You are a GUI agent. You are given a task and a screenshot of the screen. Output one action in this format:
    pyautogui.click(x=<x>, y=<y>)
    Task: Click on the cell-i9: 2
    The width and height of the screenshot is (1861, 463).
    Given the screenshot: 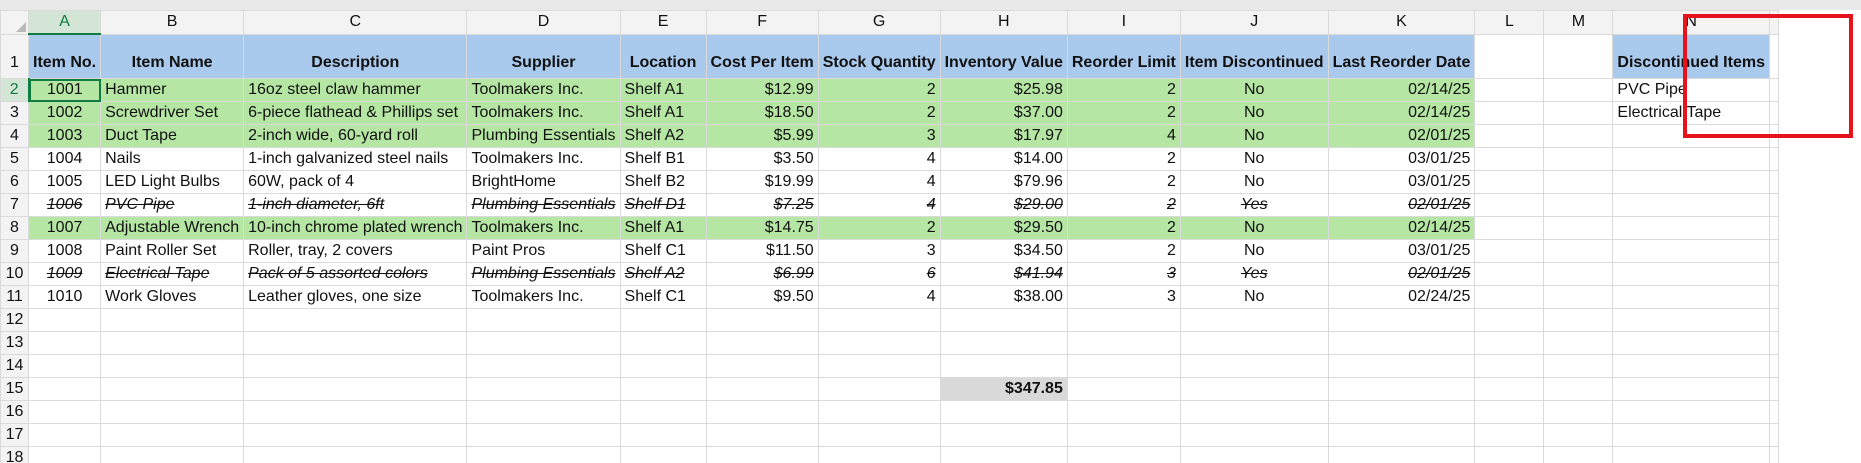 What is the action you would take?
    pyautogui.click(x=1123, y=251)
    